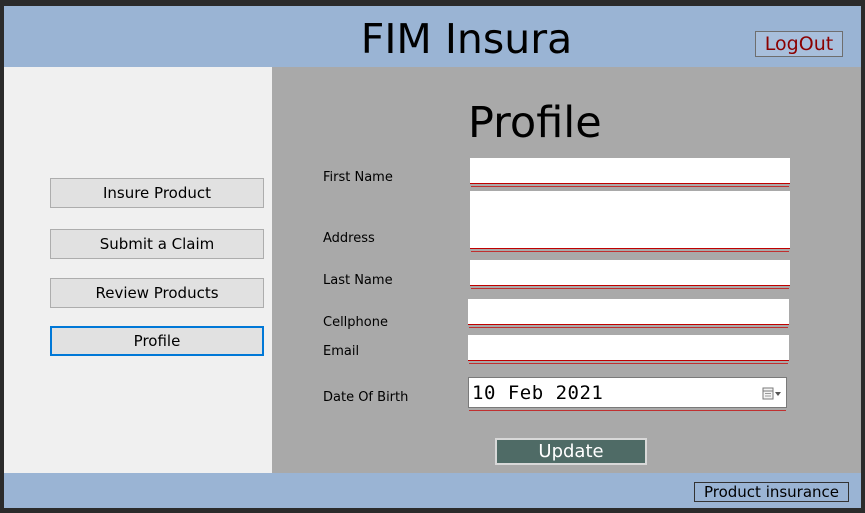 Image resolution: width=865 pixels, height=513 pixels. I want to click on date-of-birth-value: 10 Feb 2021, so click(538, 393).